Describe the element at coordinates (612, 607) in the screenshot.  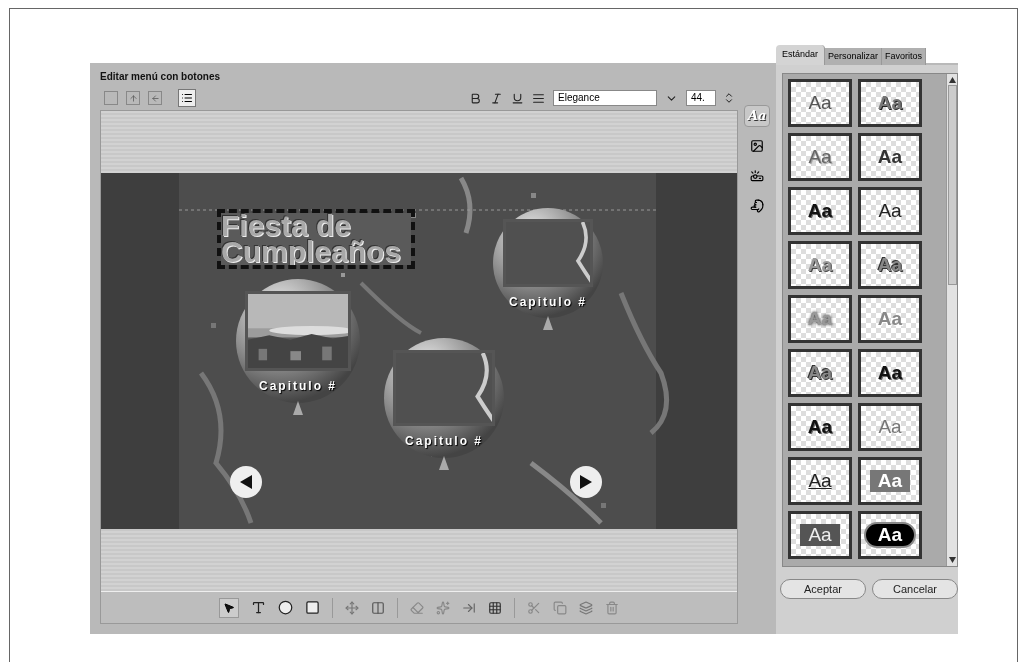
I see `trash-icon` at that location.